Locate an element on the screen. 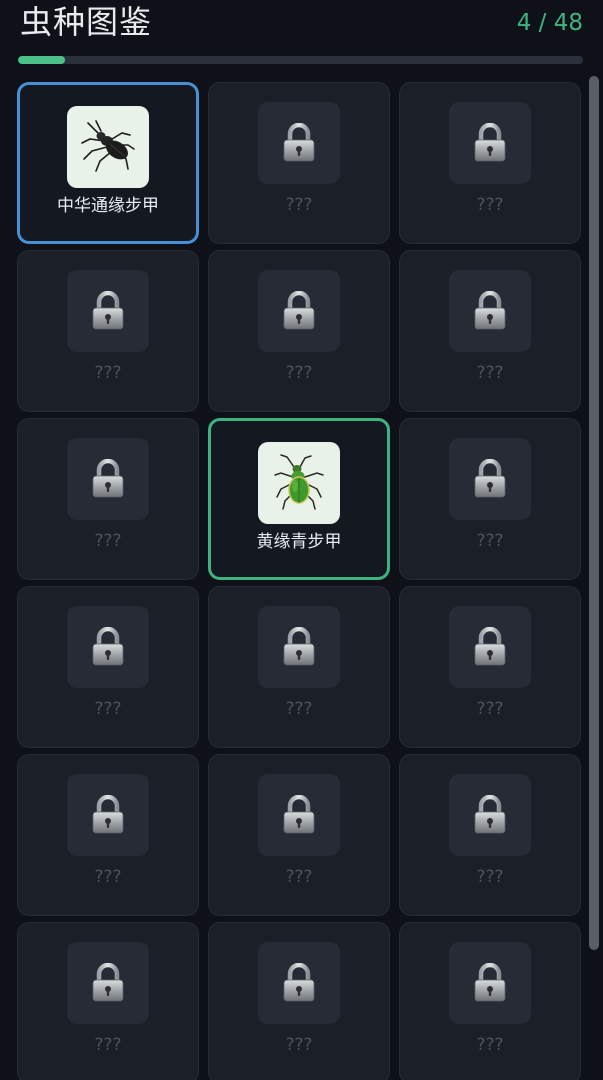 This screenshot has width=603, height=1080. species-card-unlocked: 黄缘青步甲 is located at coordinates (299, 499).